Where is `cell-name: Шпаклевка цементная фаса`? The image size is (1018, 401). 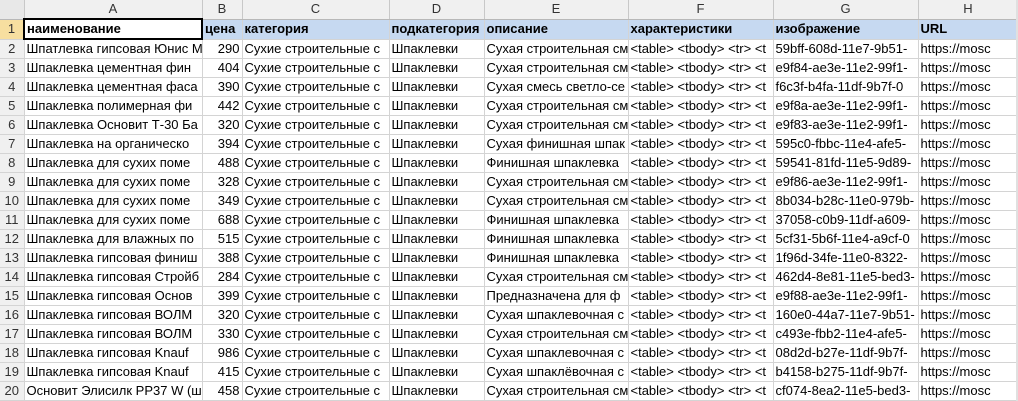
cell-name: Шпаклевка цементная фаса is located at coordinates (113, 87).